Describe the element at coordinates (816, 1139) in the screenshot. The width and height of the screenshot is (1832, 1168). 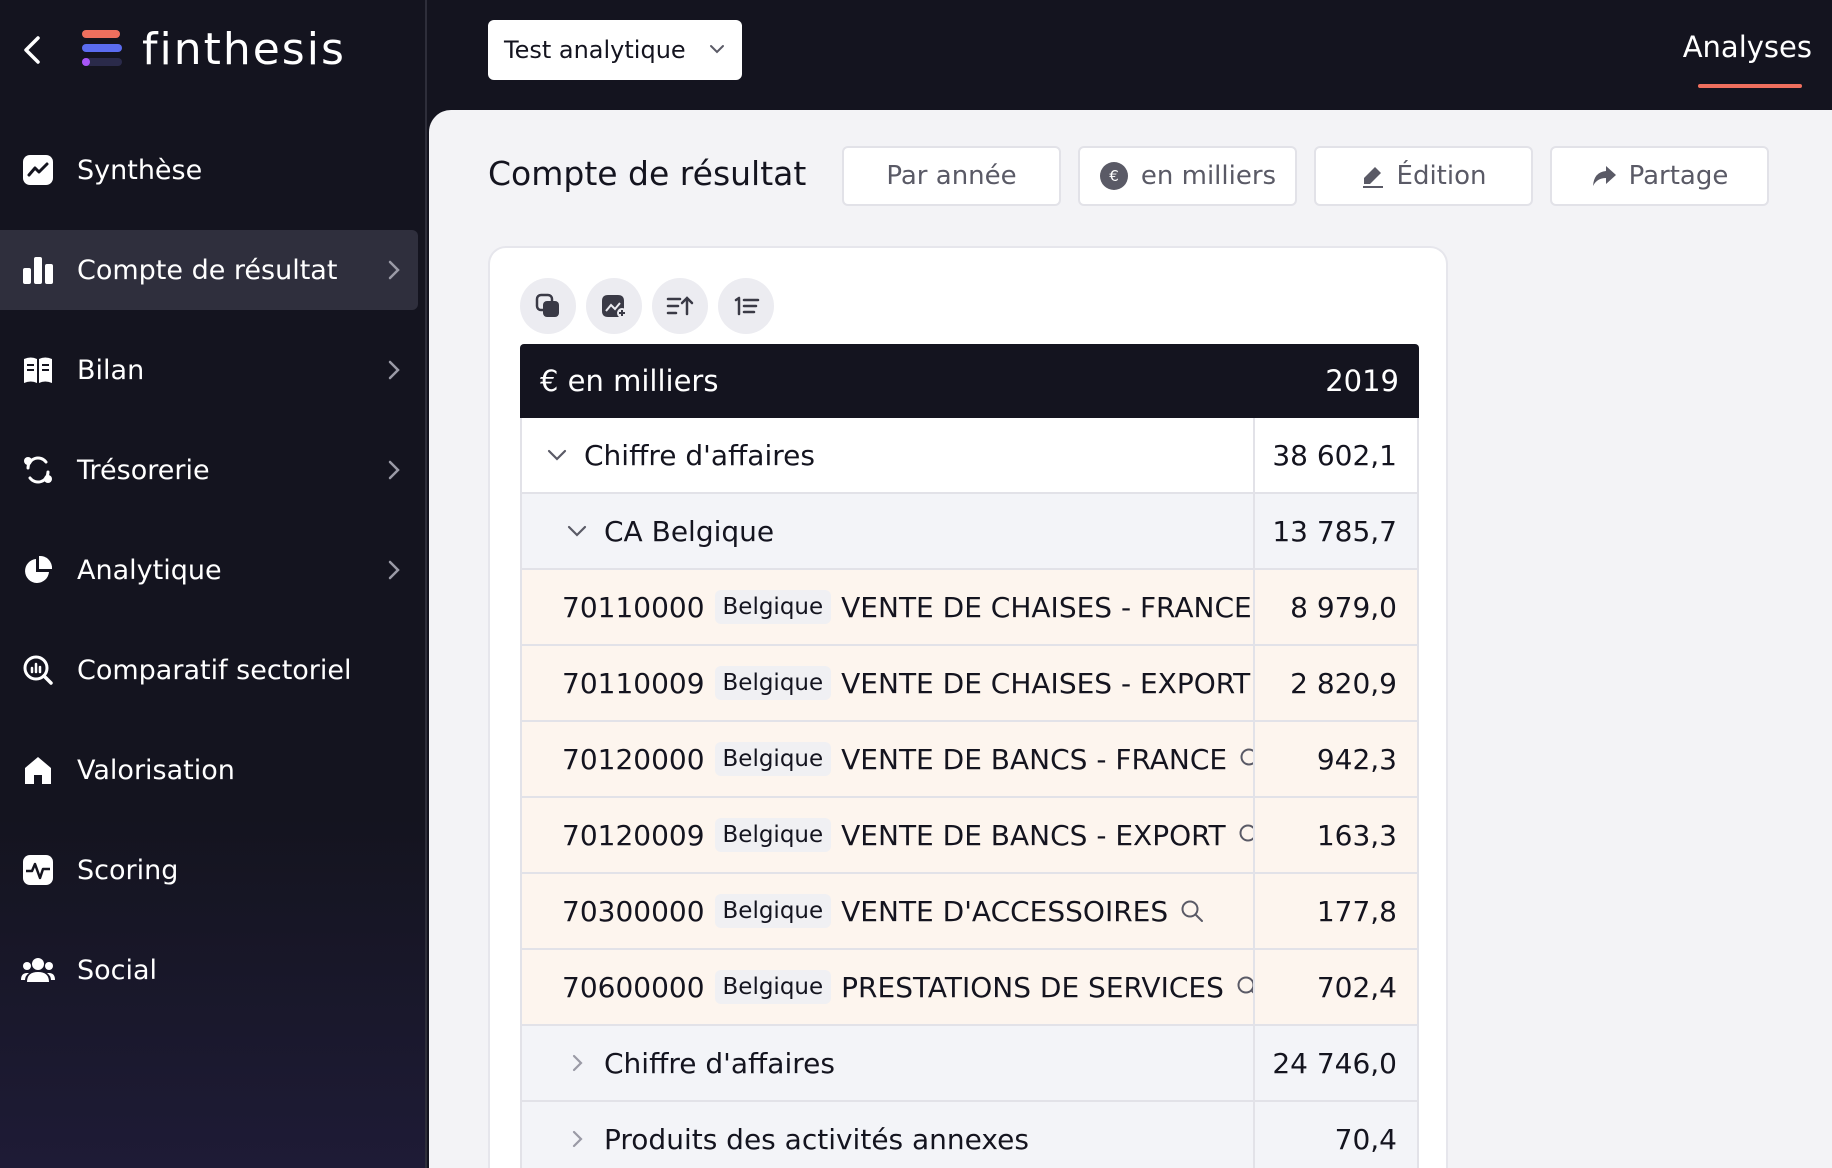
I see `row-label: Produits des activités annexes` at that location.